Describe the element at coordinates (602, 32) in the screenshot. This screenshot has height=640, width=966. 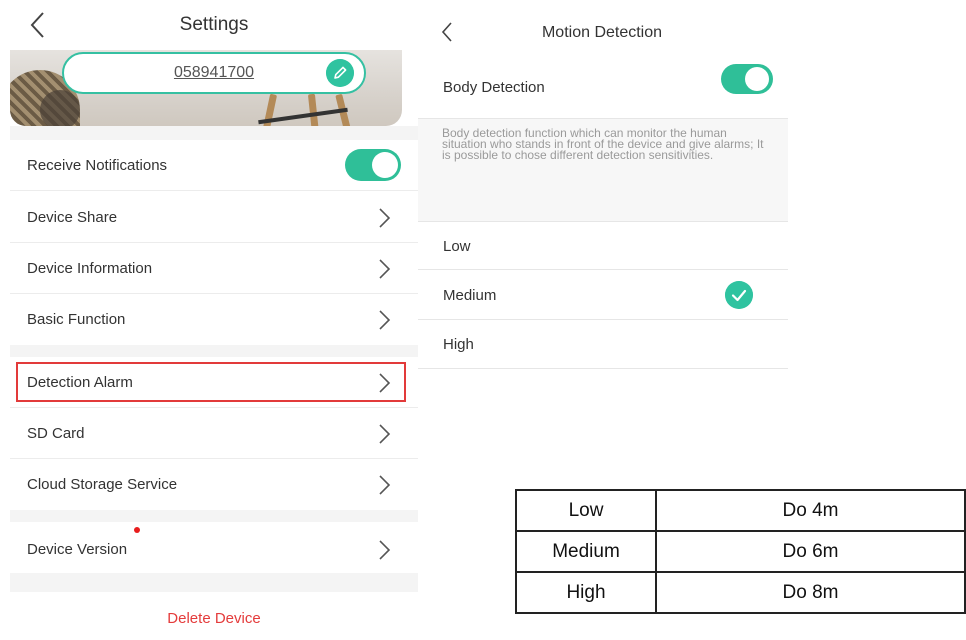
I see `motion-page-title: Motion Detection` at that location.